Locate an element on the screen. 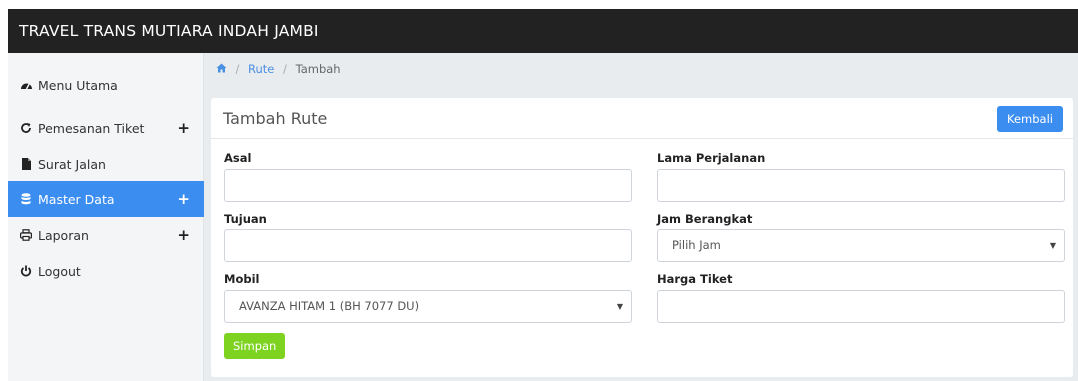 The width and height of the screenshot is (1078, 381). harga-tiket-label: Harga Tiket is located at coordinates (695, 279).